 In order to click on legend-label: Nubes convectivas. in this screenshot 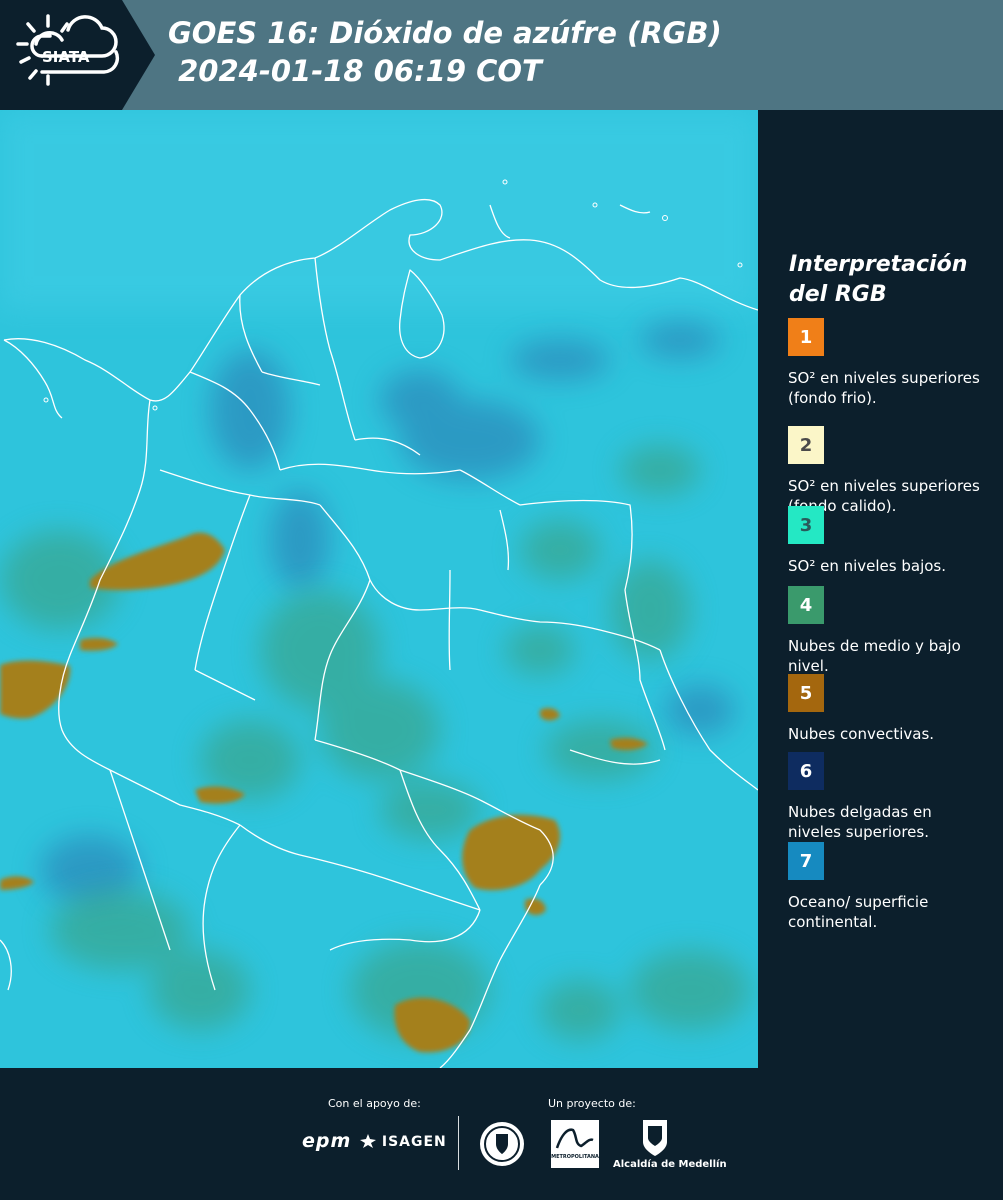, I will do `click(861, 734)`.